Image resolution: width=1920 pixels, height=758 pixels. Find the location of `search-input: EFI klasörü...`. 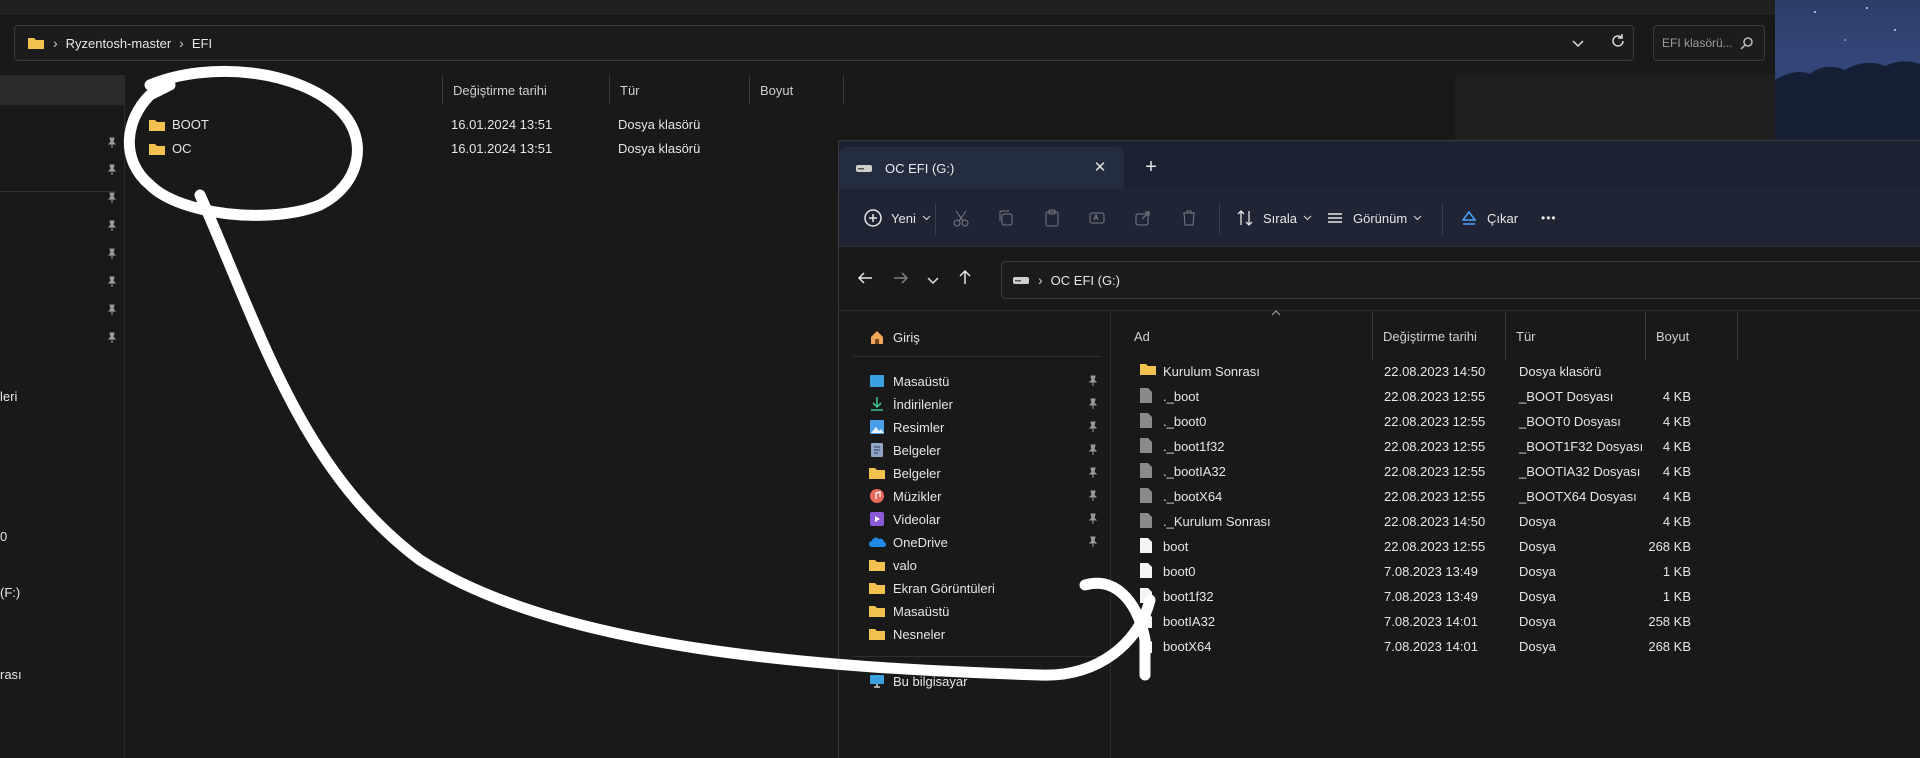

search-input: EFI klasörü... is located at coordinates (1709, 43).